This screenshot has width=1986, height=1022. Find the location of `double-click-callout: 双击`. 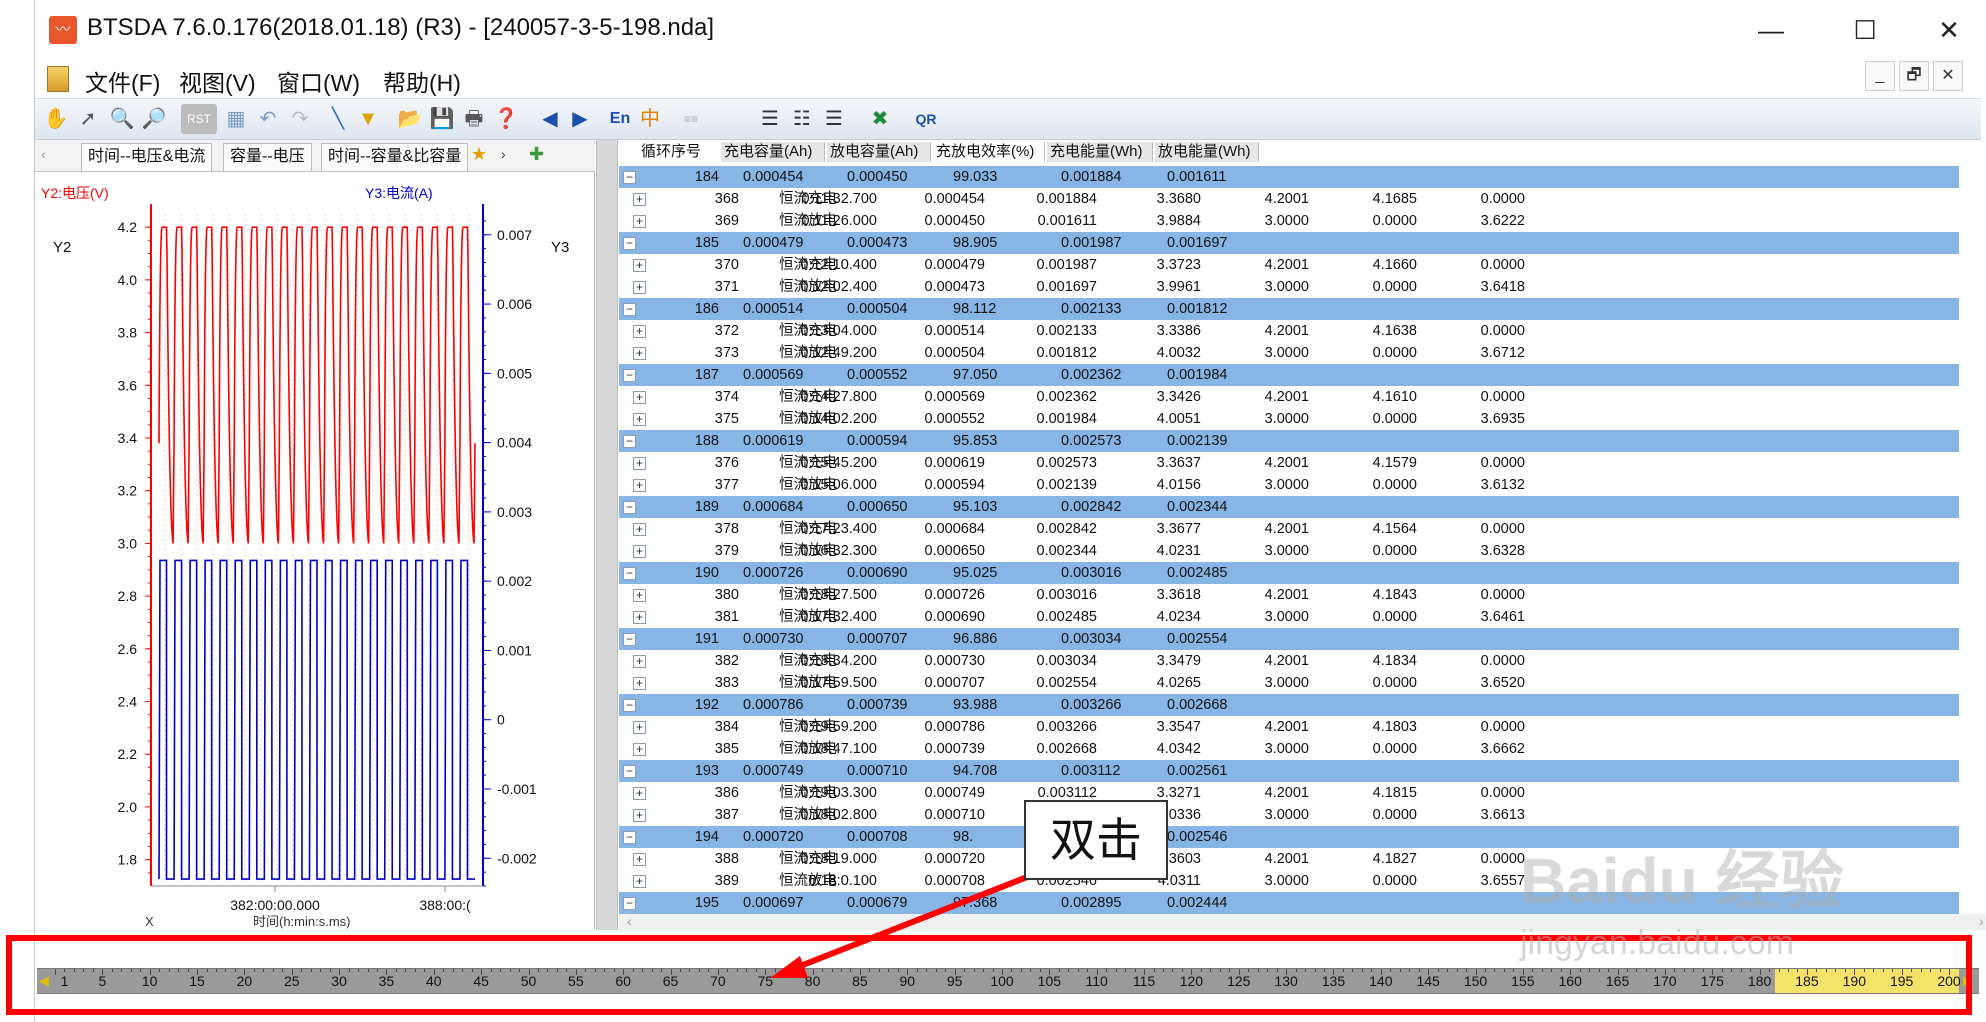

double-click-callout: 双击 is located at coordinates (1096, 840).